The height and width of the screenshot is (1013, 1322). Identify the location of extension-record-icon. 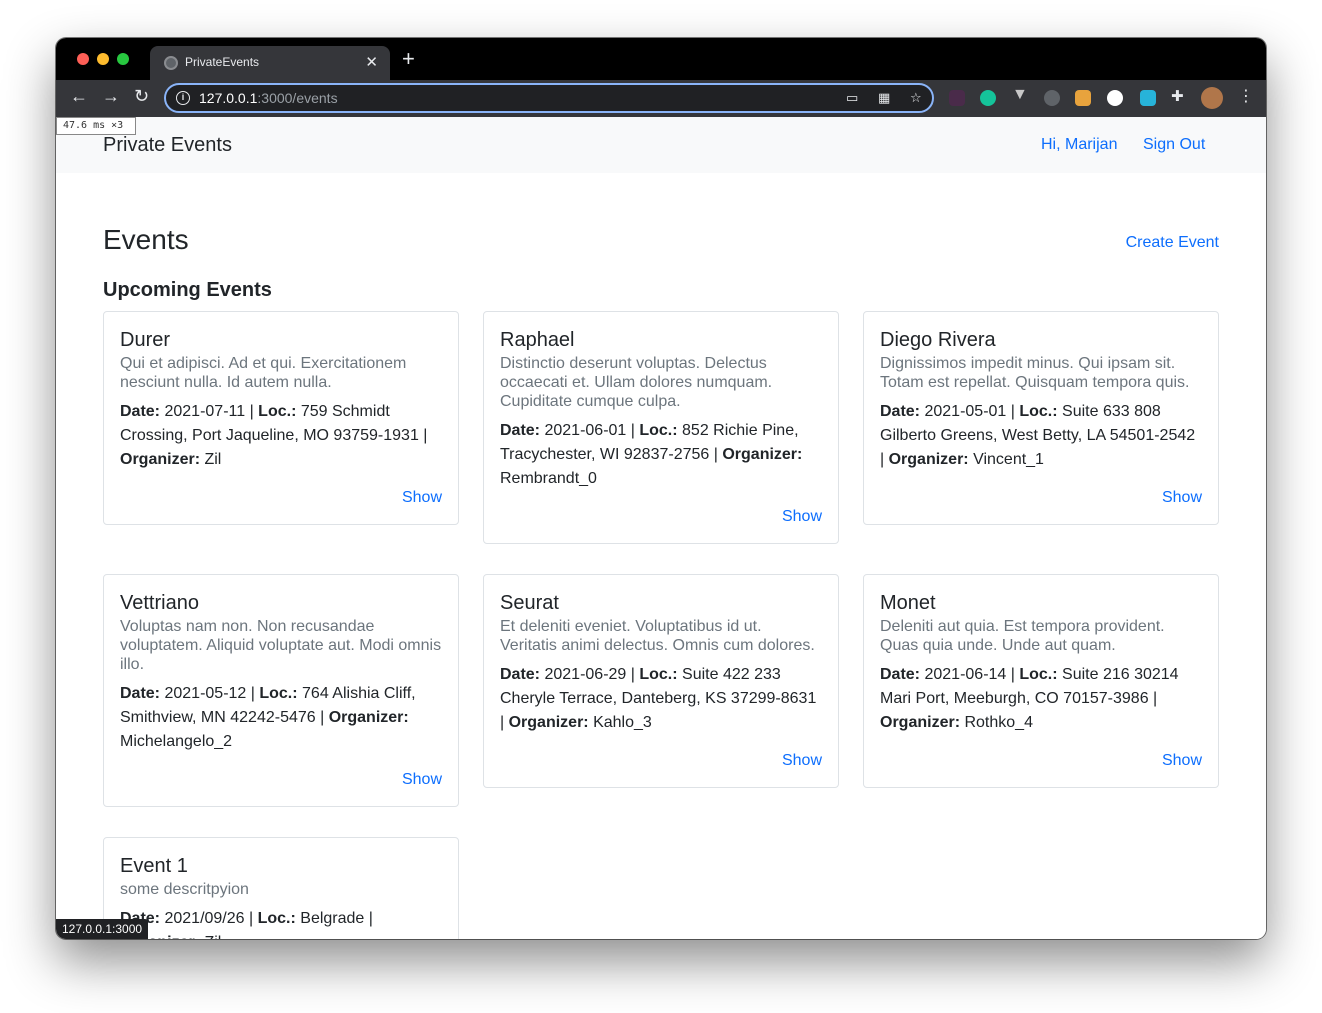
(957, 98).